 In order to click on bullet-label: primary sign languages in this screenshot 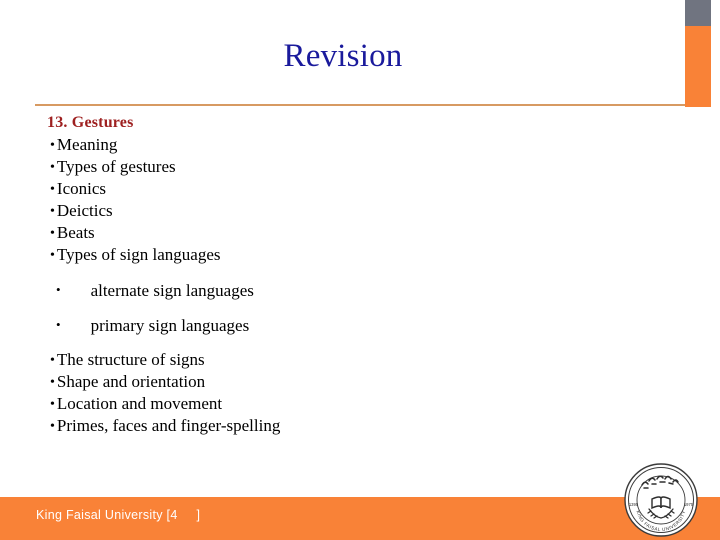, I will do `click(170, 325)`.